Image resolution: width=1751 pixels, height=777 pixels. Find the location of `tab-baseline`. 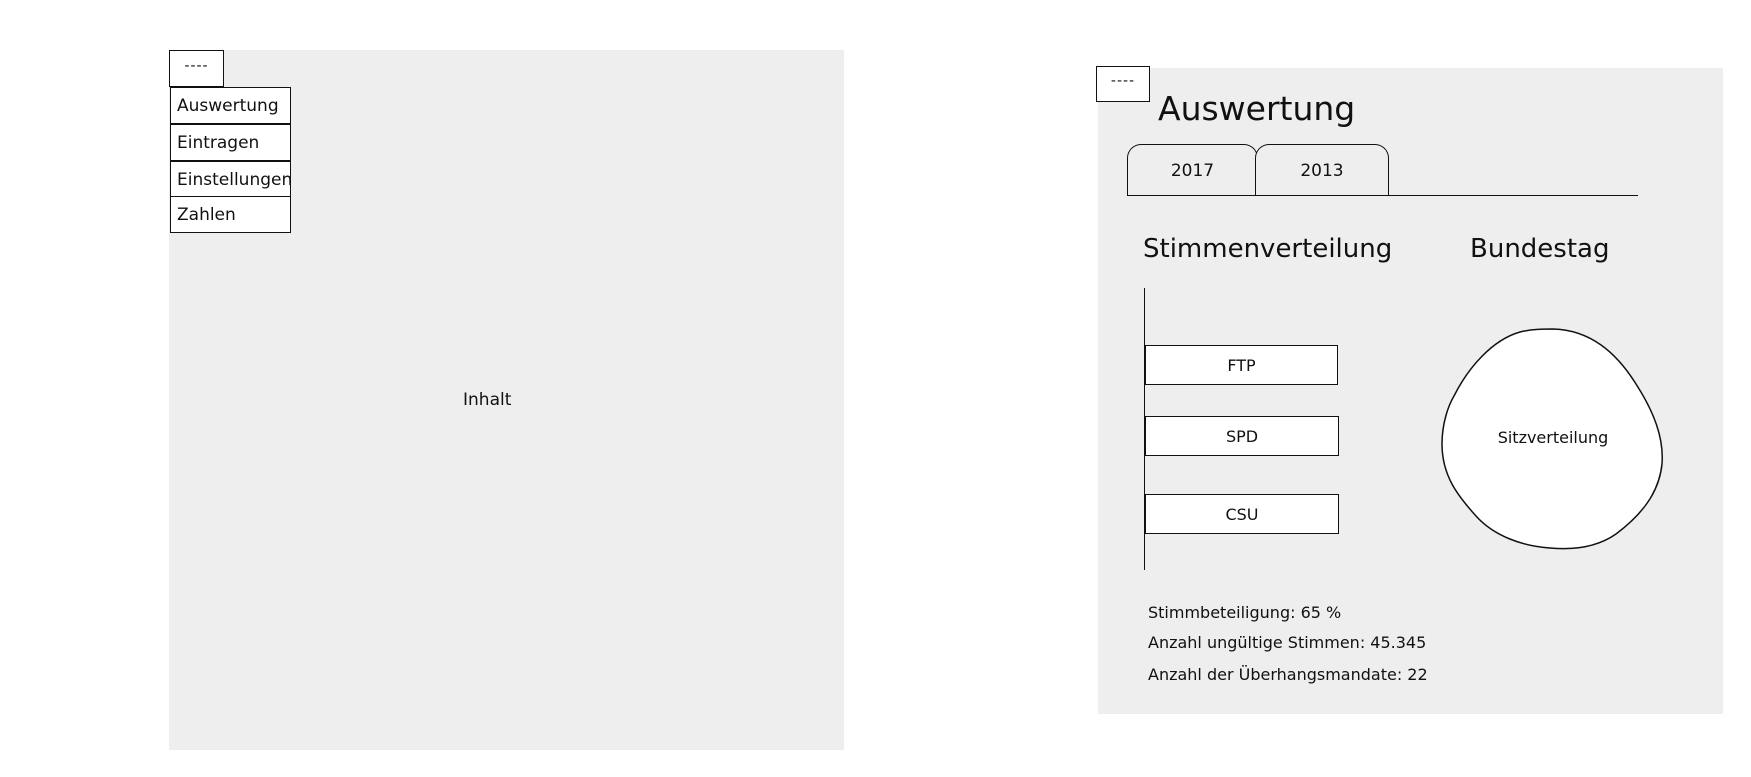

tab-baseline is located at coordinates (1383, 195).